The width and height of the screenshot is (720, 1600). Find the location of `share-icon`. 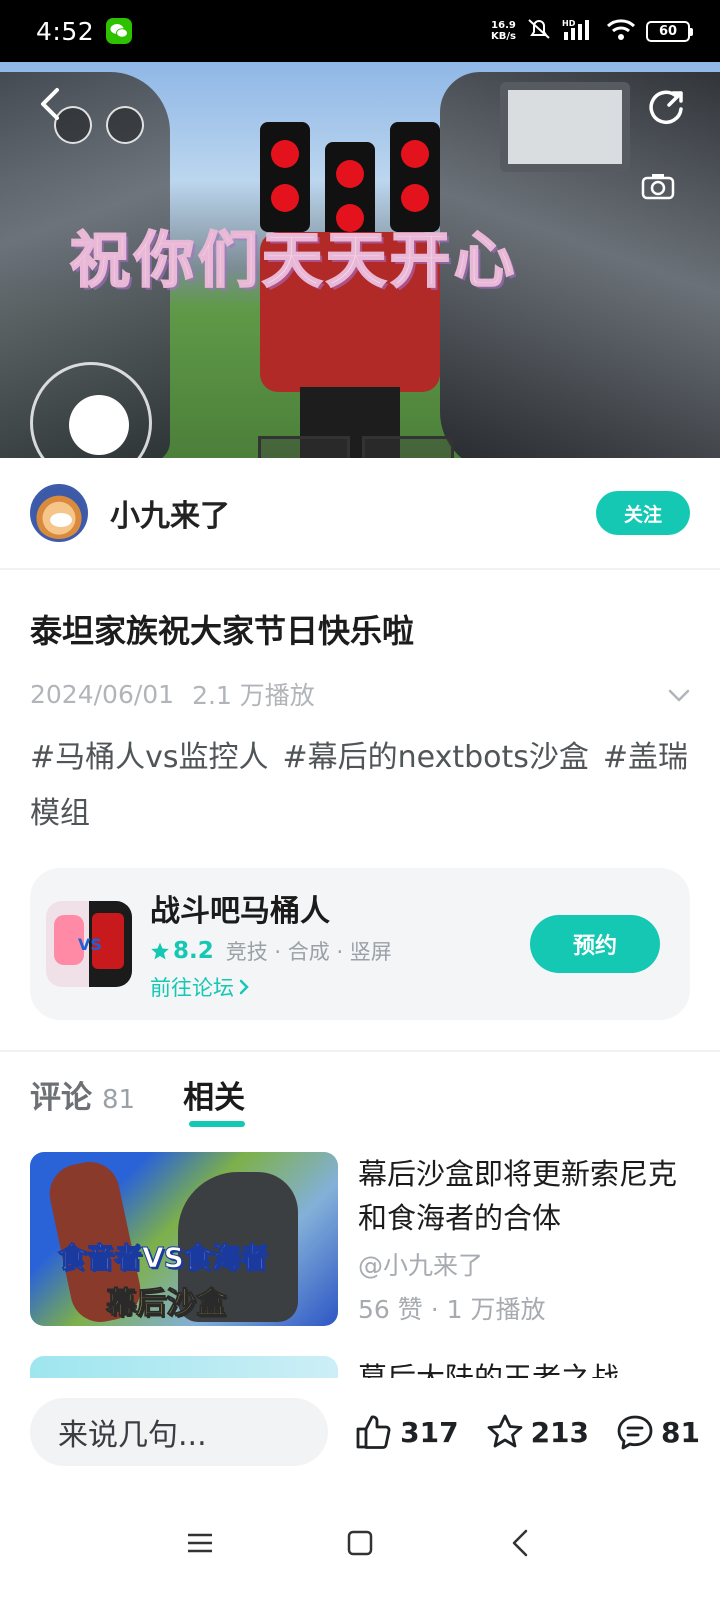

share-icon is located at coordinates (667, 107).